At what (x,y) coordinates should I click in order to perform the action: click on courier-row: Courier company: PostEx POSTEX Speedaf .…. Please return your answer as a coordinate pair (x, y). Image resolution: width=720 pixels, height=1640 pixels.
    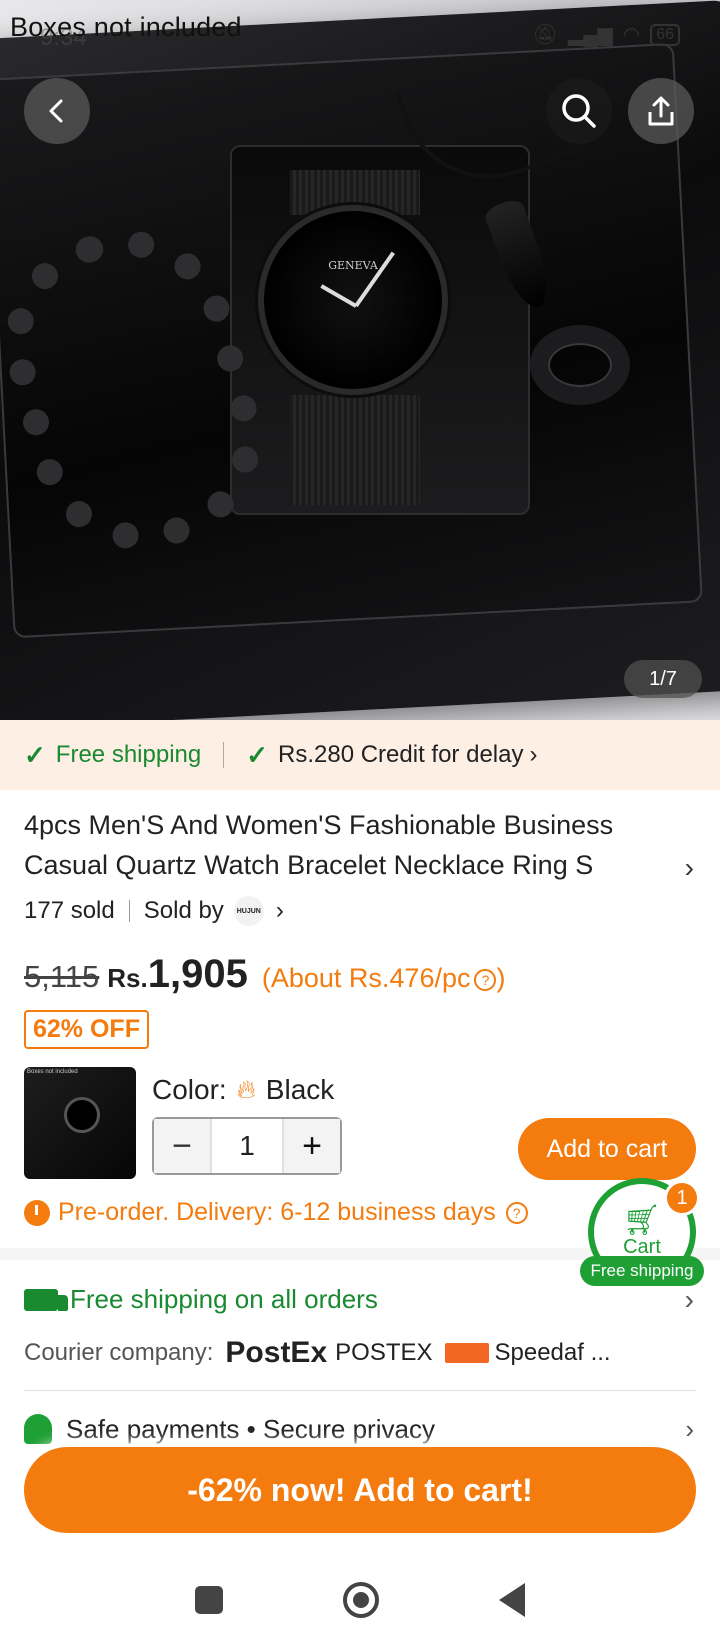
    Looking at the image, I should click on (317, 1353).